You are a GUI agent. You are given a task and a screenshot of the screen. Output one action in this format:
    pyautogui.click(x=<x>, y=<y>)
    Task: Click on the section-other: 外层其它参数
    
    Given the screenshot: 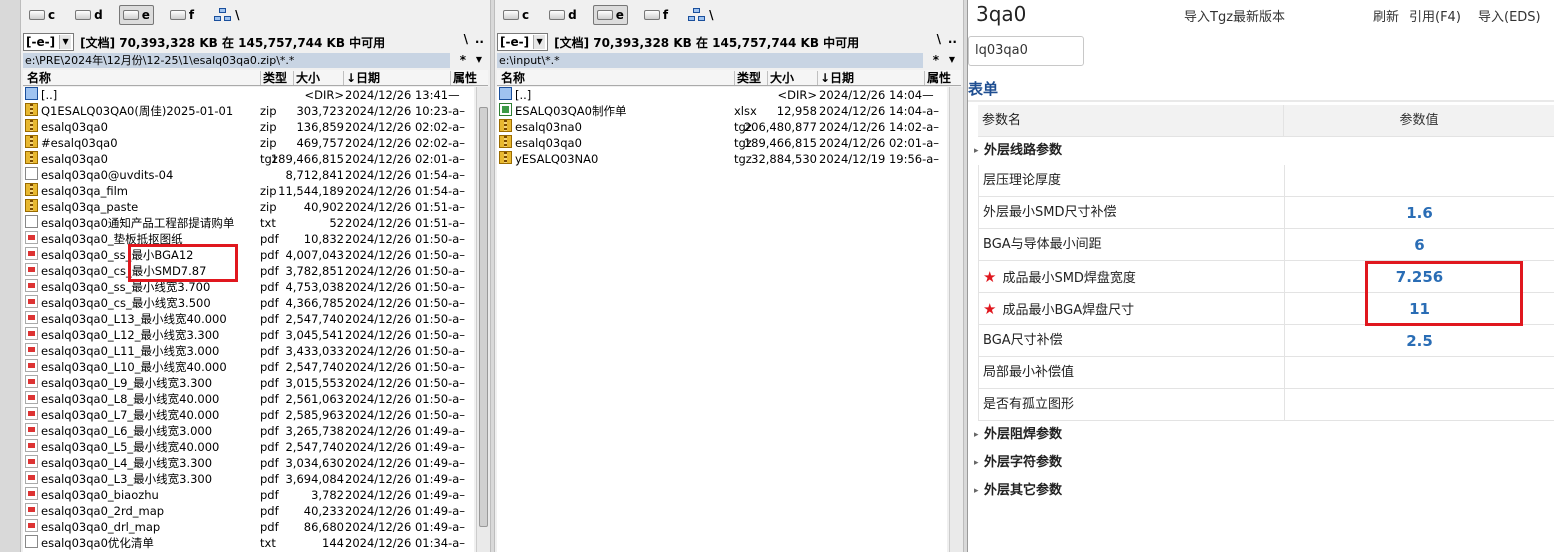 What is the action you would take?
    pyautogui.click(x=1264, y=491)
    